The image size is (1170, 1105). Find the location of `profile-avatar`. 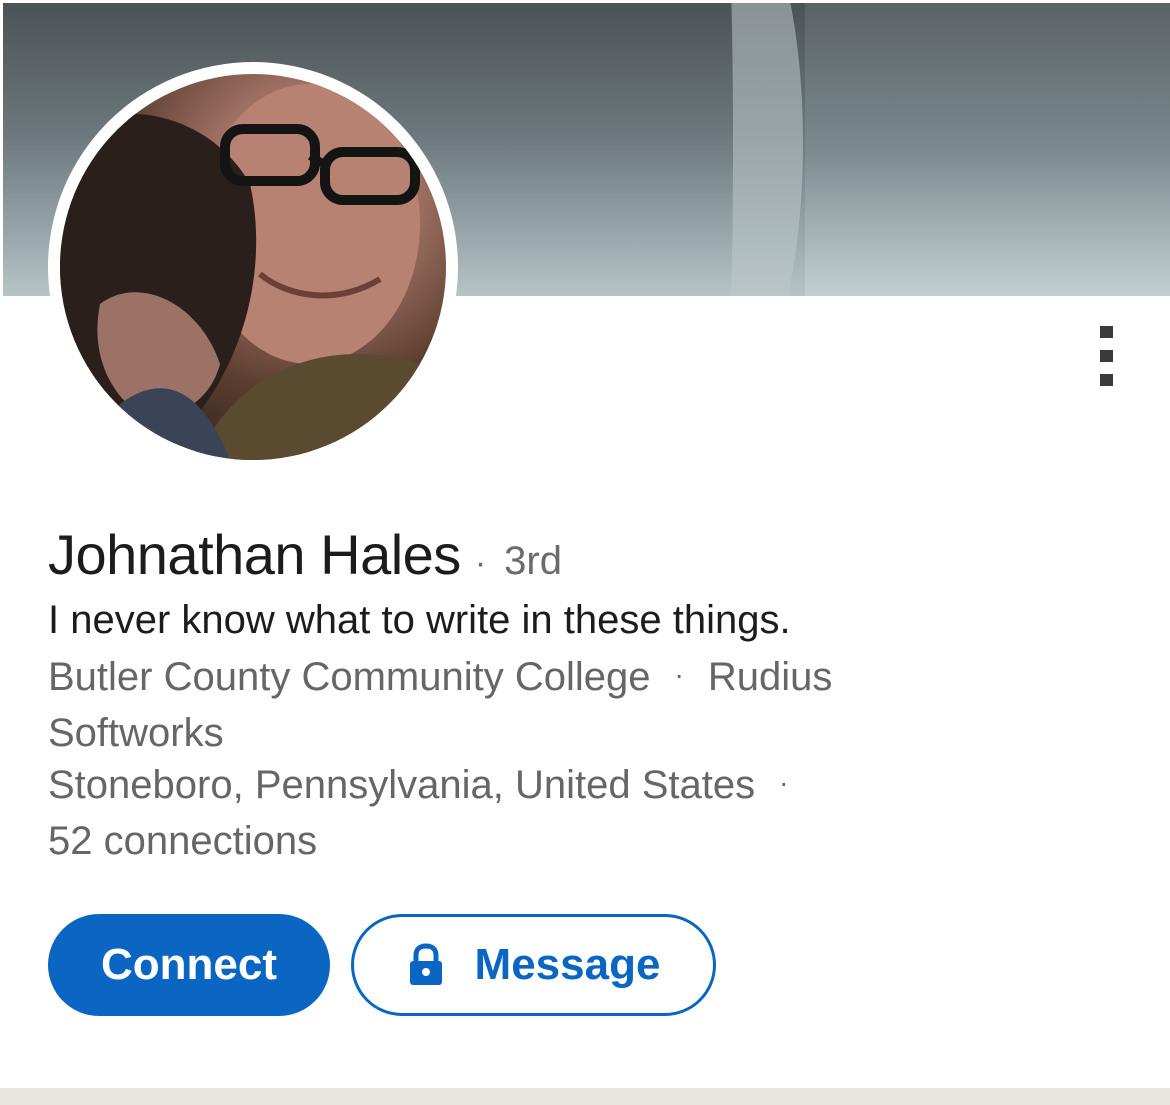

profile-avatar is located at coordinates (253, 267).